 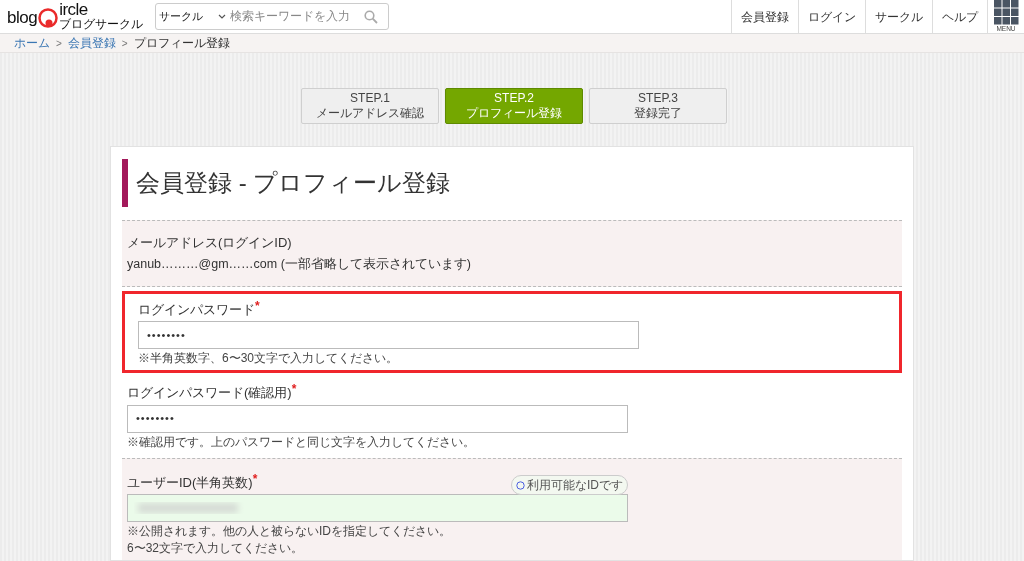 What do you see at coordinates (91, 43) in the screenshot?
I see `breadcrumb-link: 会員登録` at bounding box center [91, 43].